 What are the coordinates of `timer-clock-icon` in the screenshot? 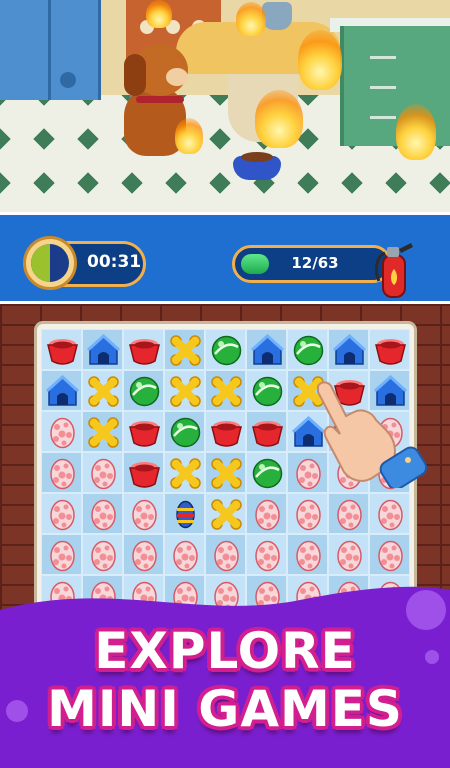 It's located at (50, 263).